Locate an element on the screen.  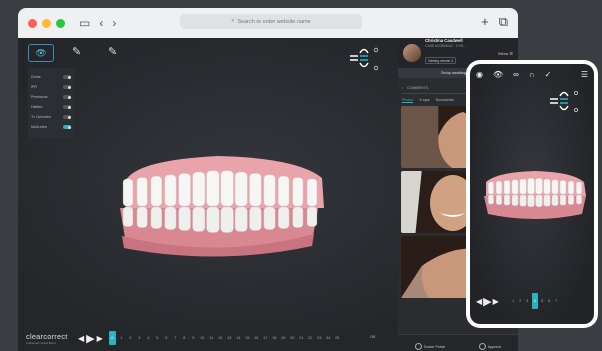
timeline-step: 25 is located at coordinates (337, 338).